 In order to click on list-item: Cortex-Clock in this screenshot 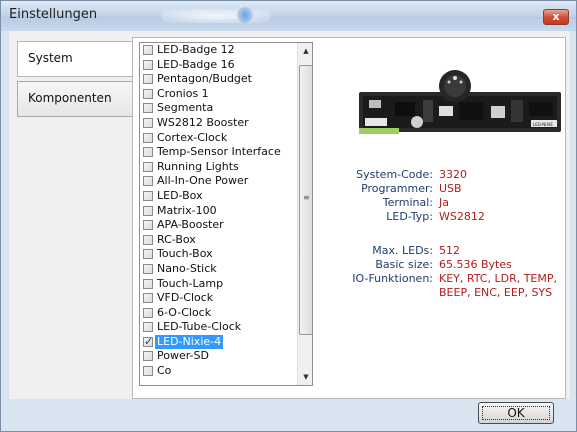, I will do `click(218, 138)`.